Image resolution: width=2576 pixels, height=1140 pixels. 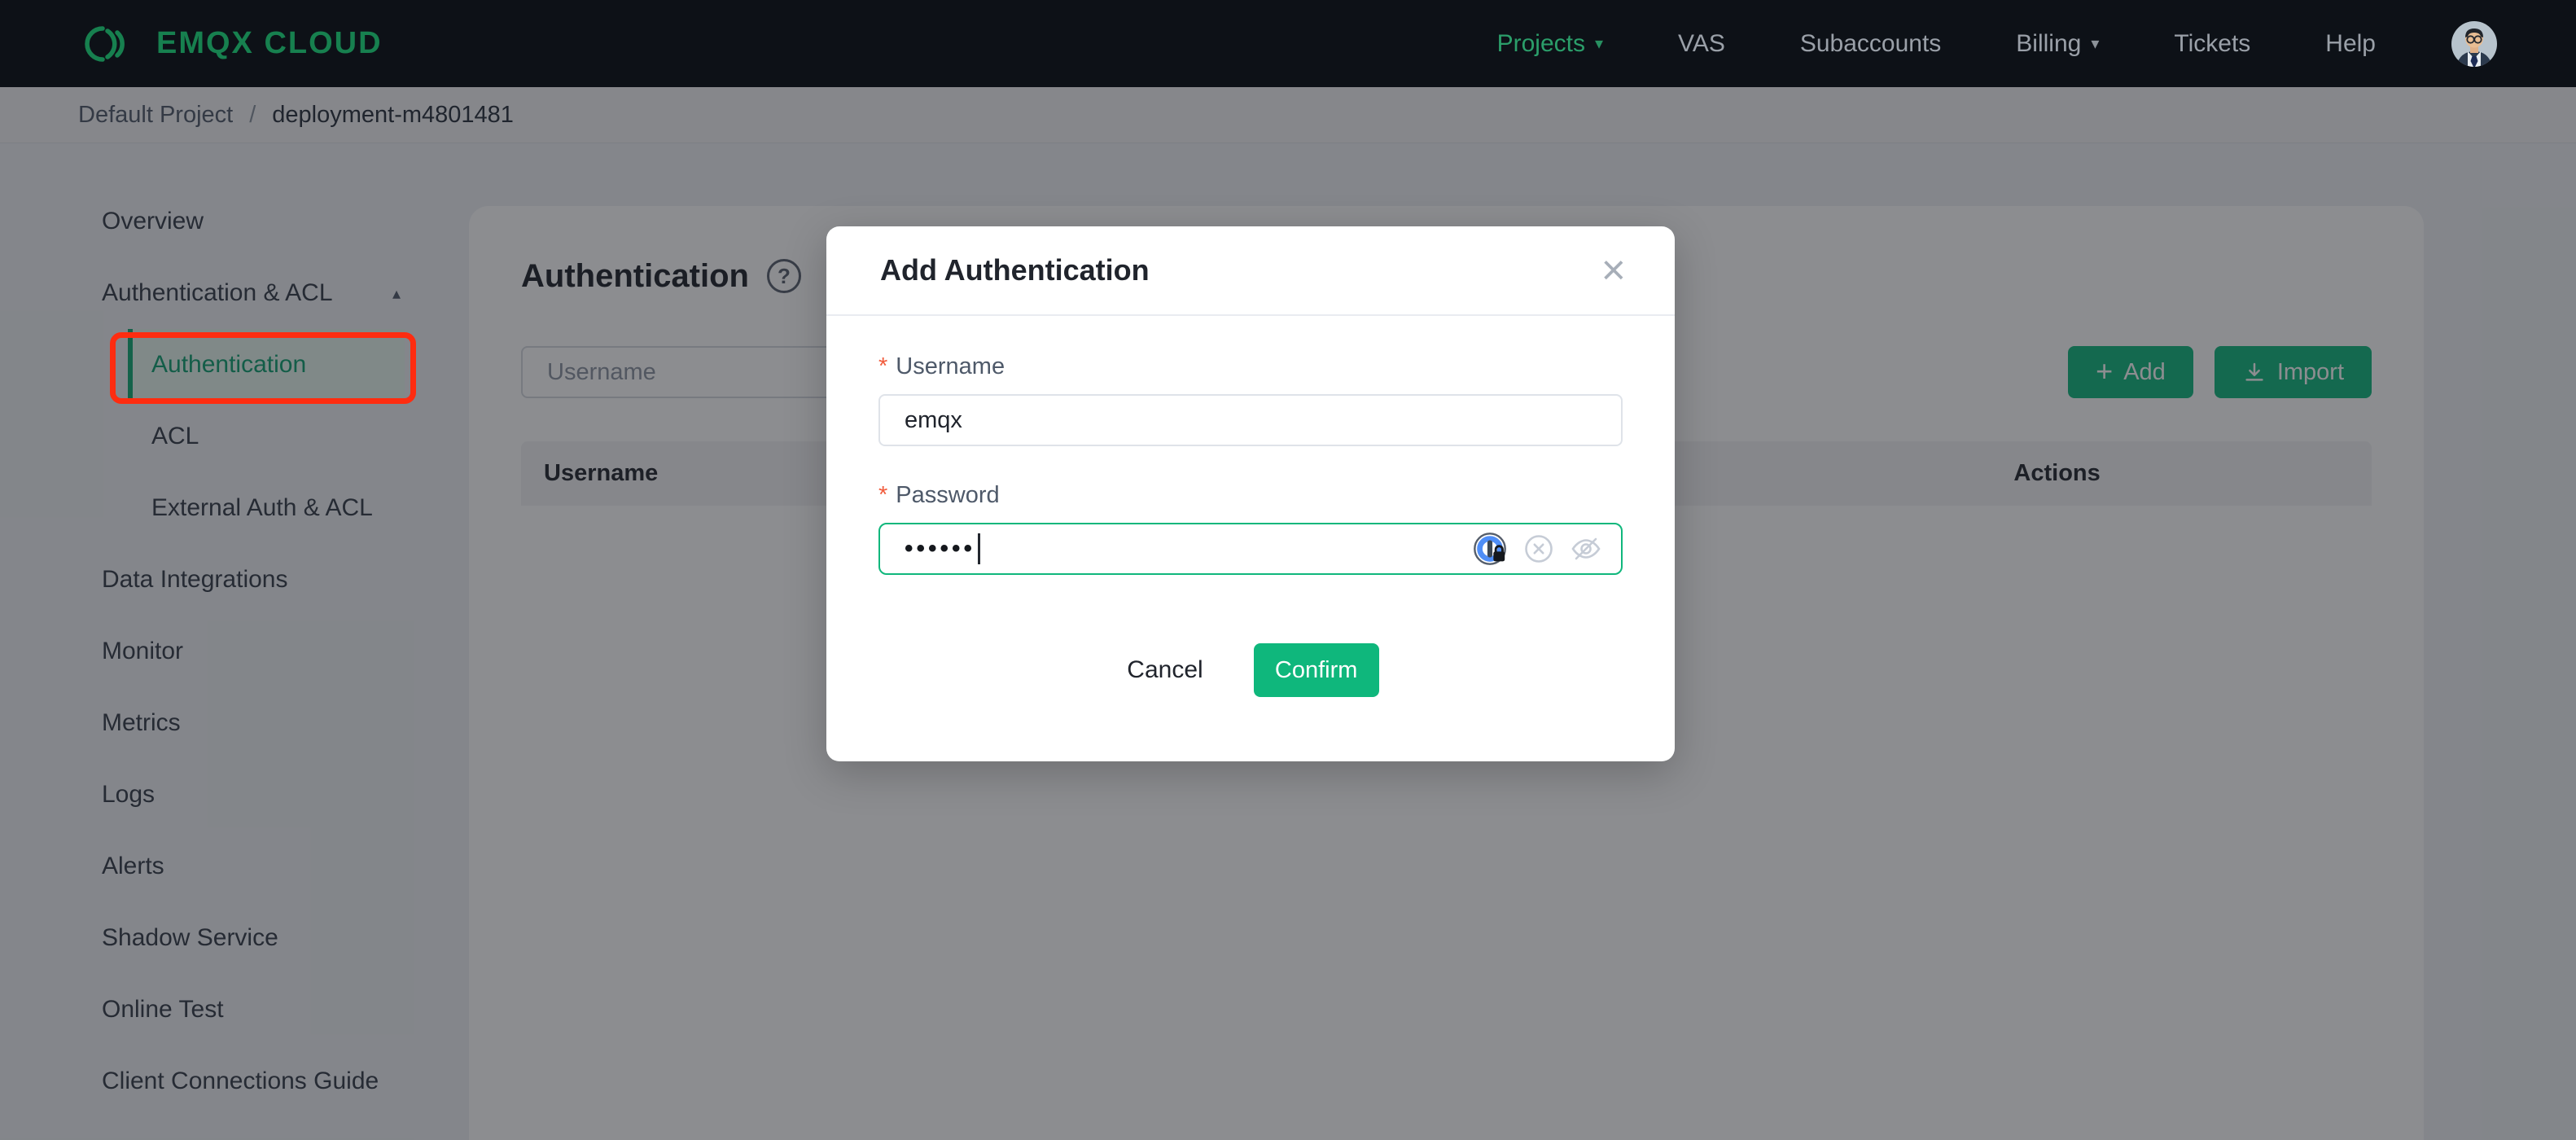 I want to click on modal-title: Add Authentication, so click(x=1015, y=270).